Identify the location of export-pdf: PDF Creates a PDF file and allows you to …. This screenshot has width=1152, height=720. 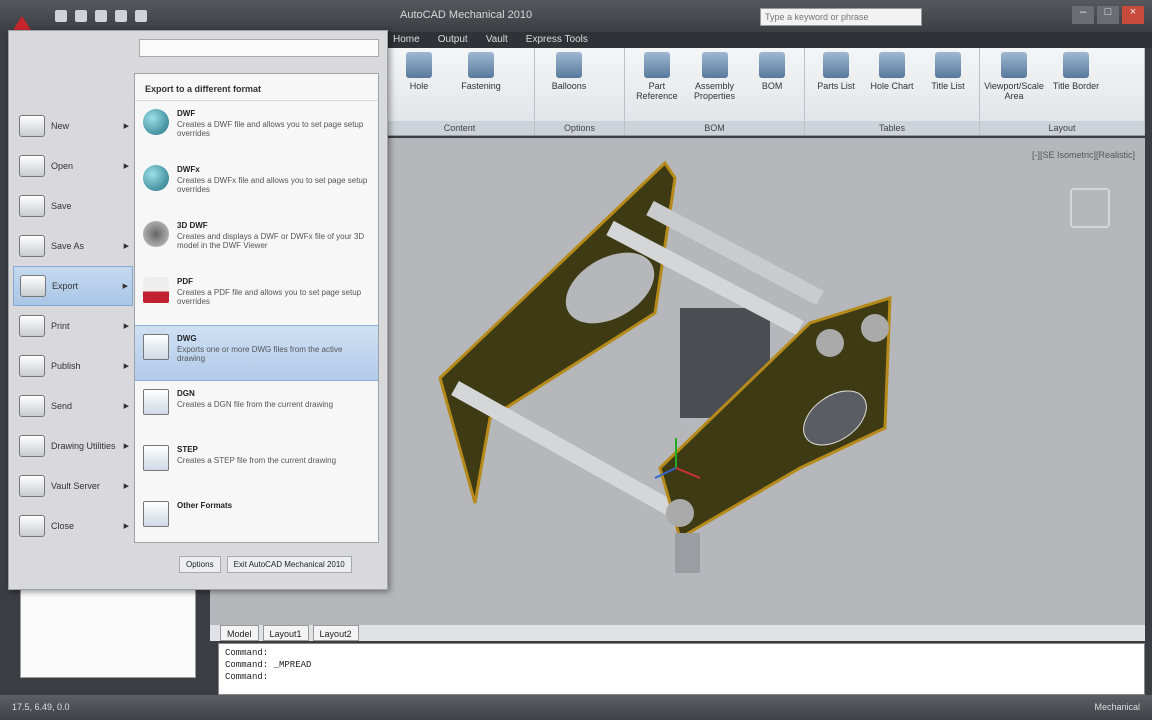
(256, 297).